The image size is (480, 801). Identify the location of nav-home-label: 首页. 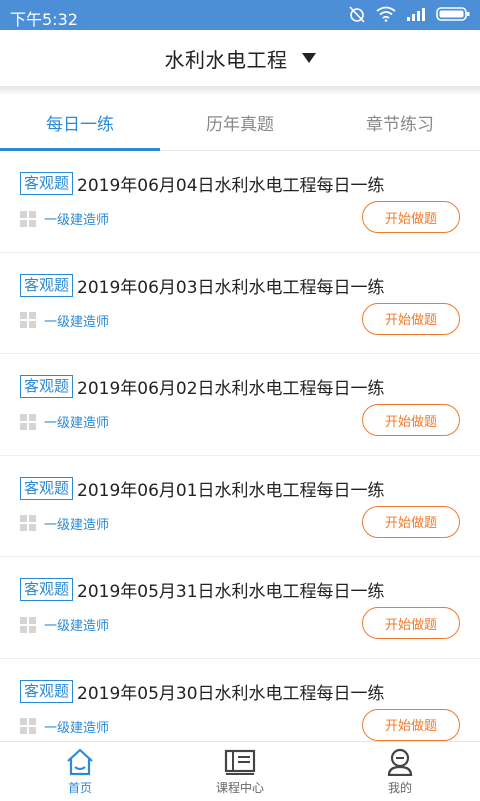
(79, 787).